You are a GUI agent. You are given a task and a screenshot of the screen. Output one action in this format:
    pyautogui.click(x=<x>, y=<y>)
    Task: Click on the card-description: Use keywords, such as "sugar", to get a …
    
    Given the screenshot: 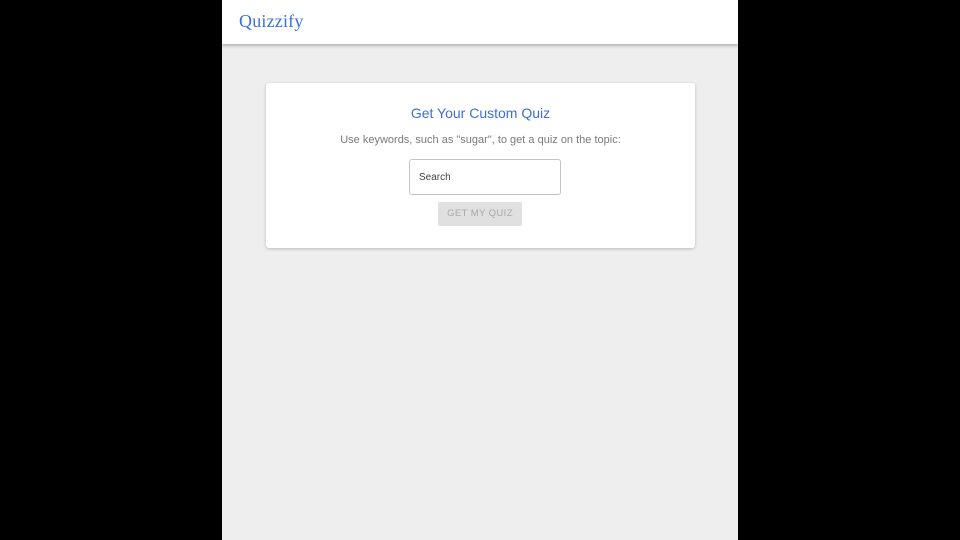 What is the action you would take?
    pyautogui.click(x=480, y=140)
    